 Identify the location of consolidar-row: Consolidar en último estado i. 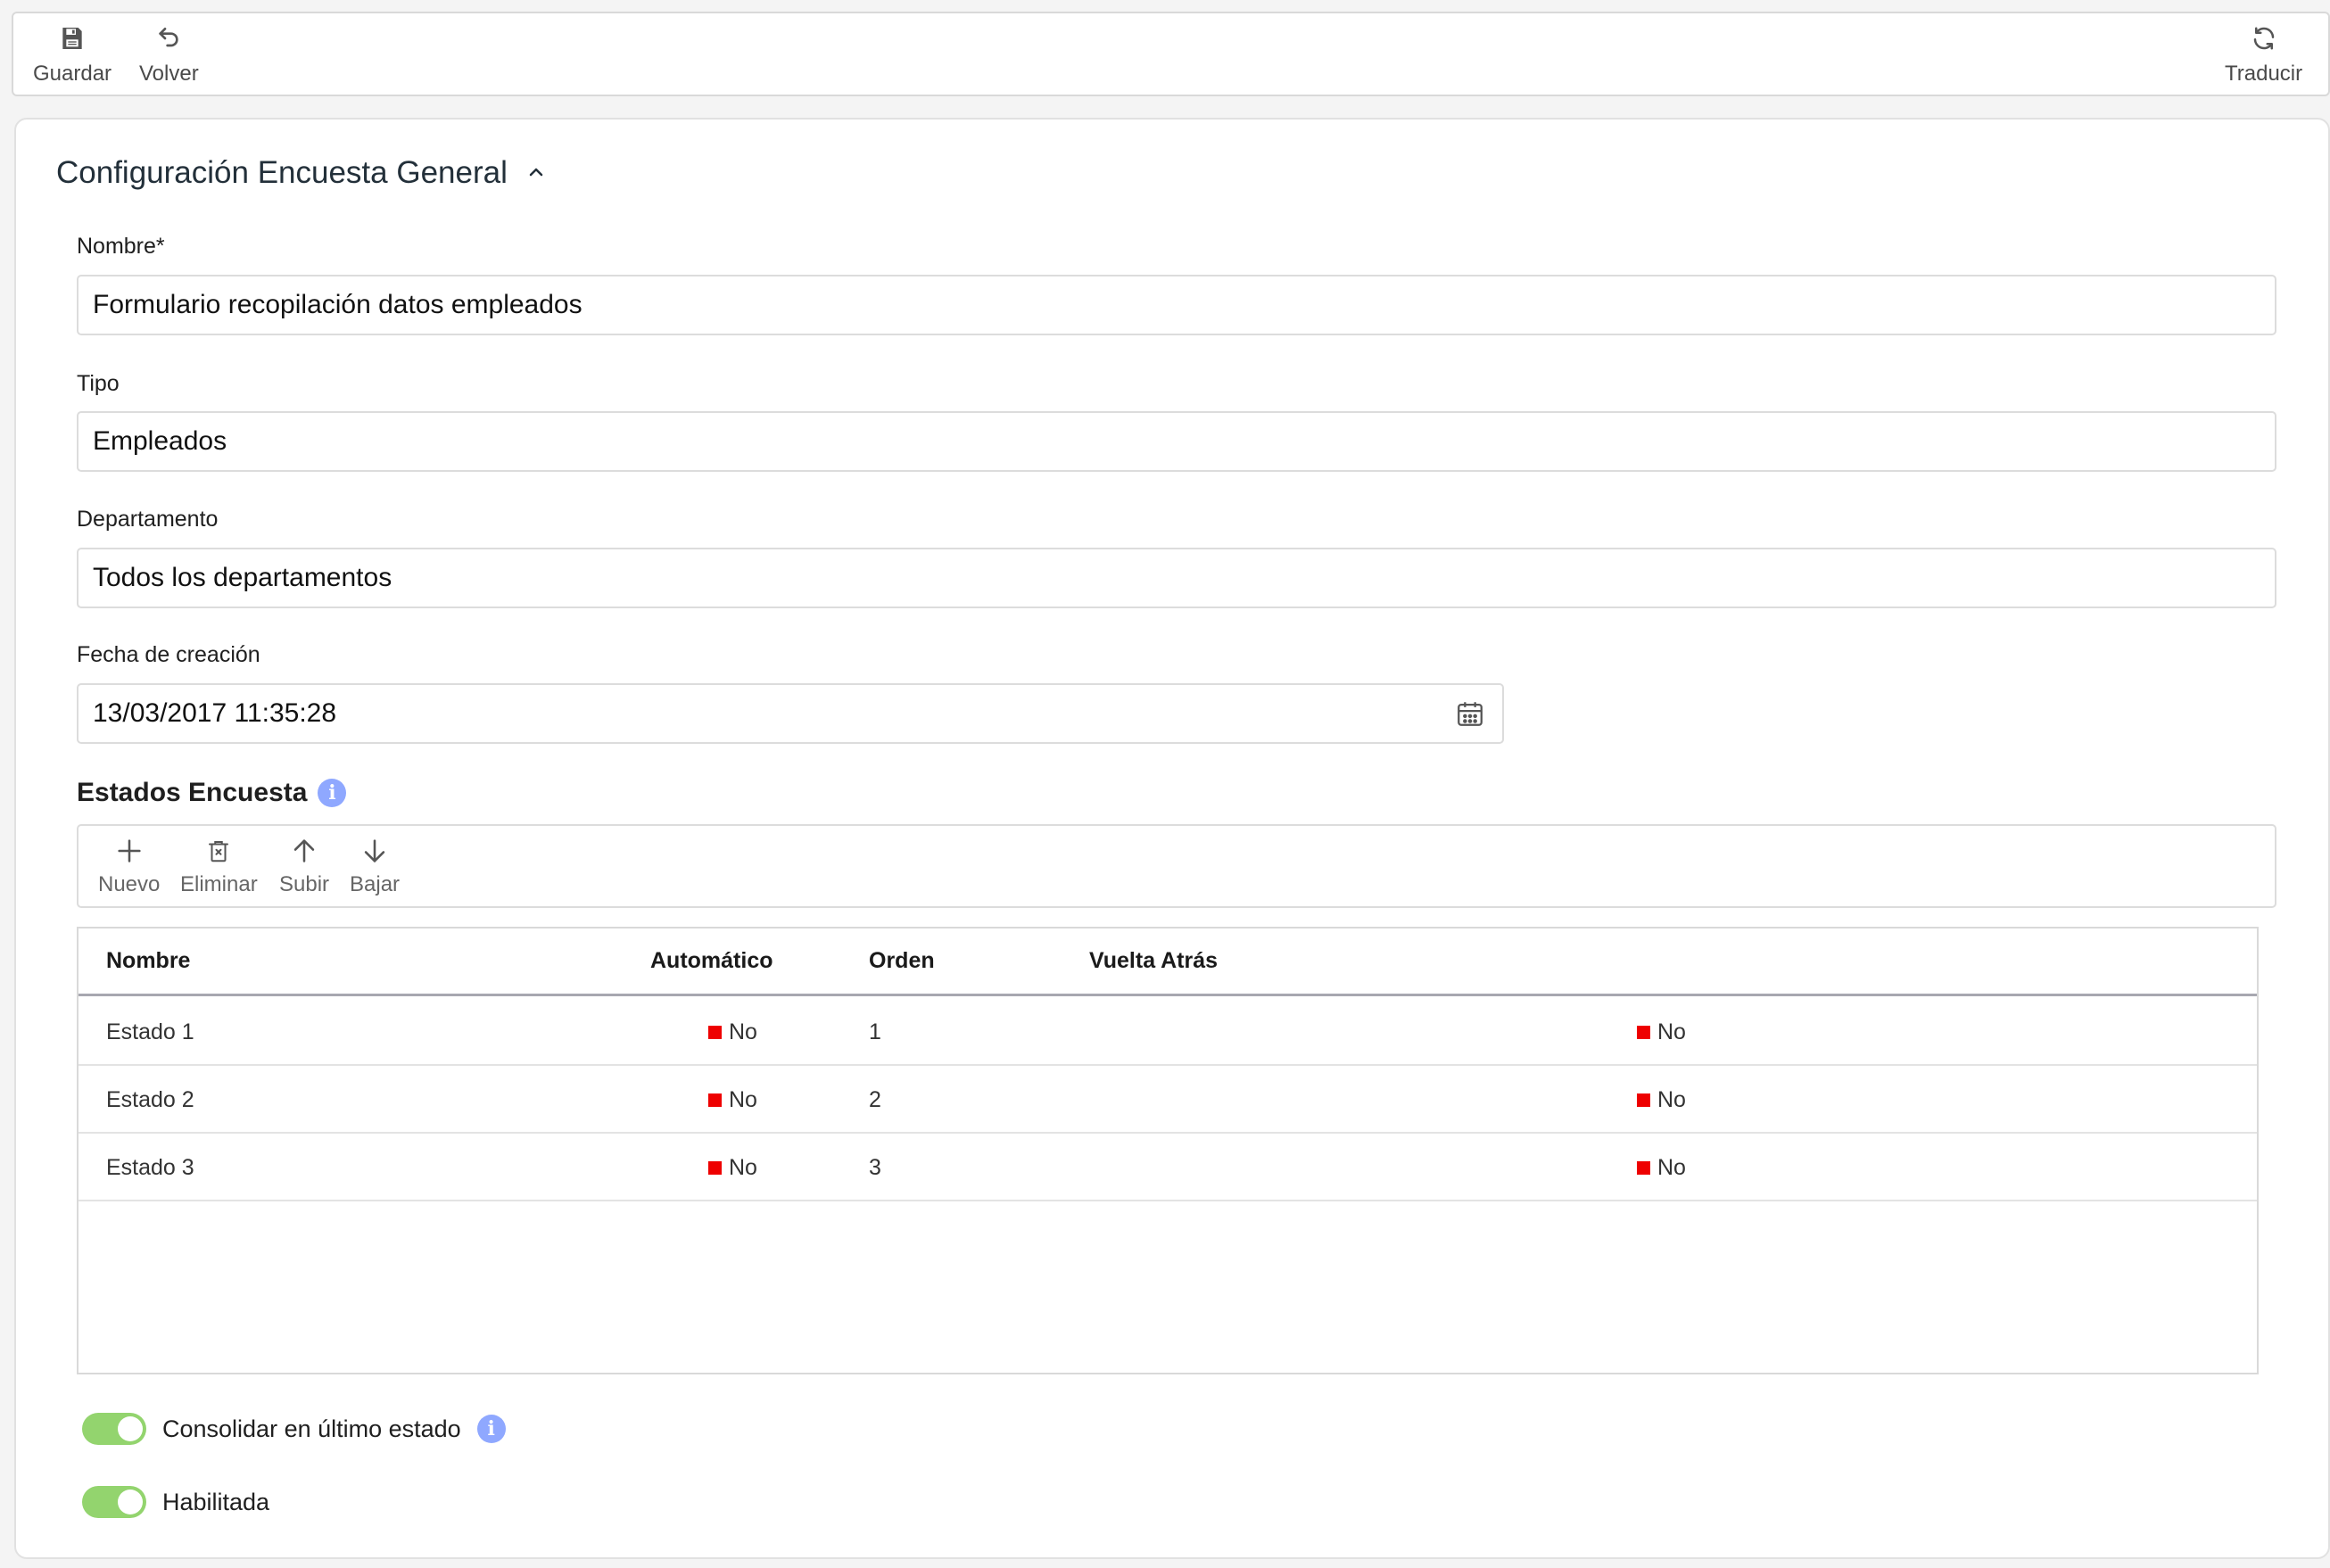
(294, 1429).